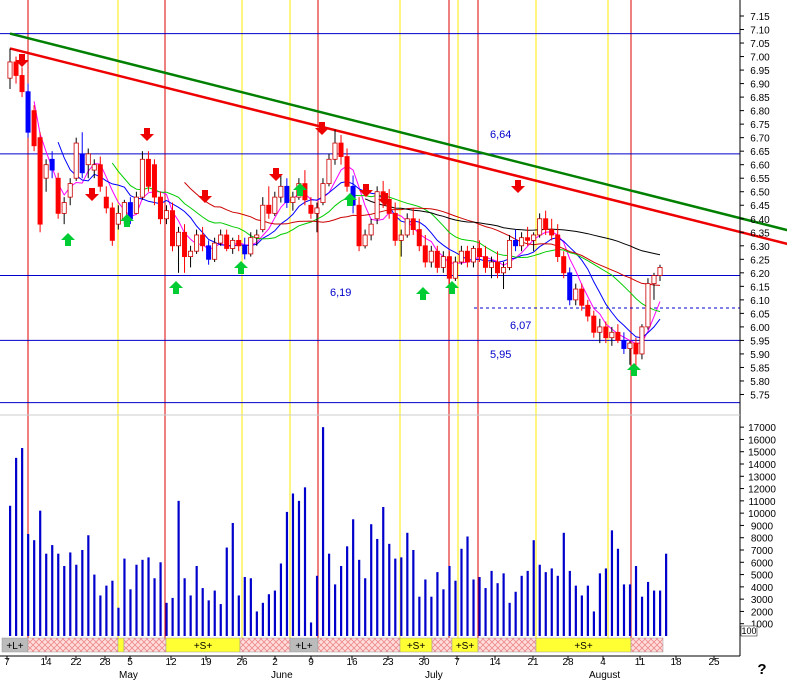 The height and width of the screenshot is (686, 787). What do you see at coordinates (762, 576) in the screenshot?
I see `volume-tick-label: 5000` at bounding box center [762, 576].